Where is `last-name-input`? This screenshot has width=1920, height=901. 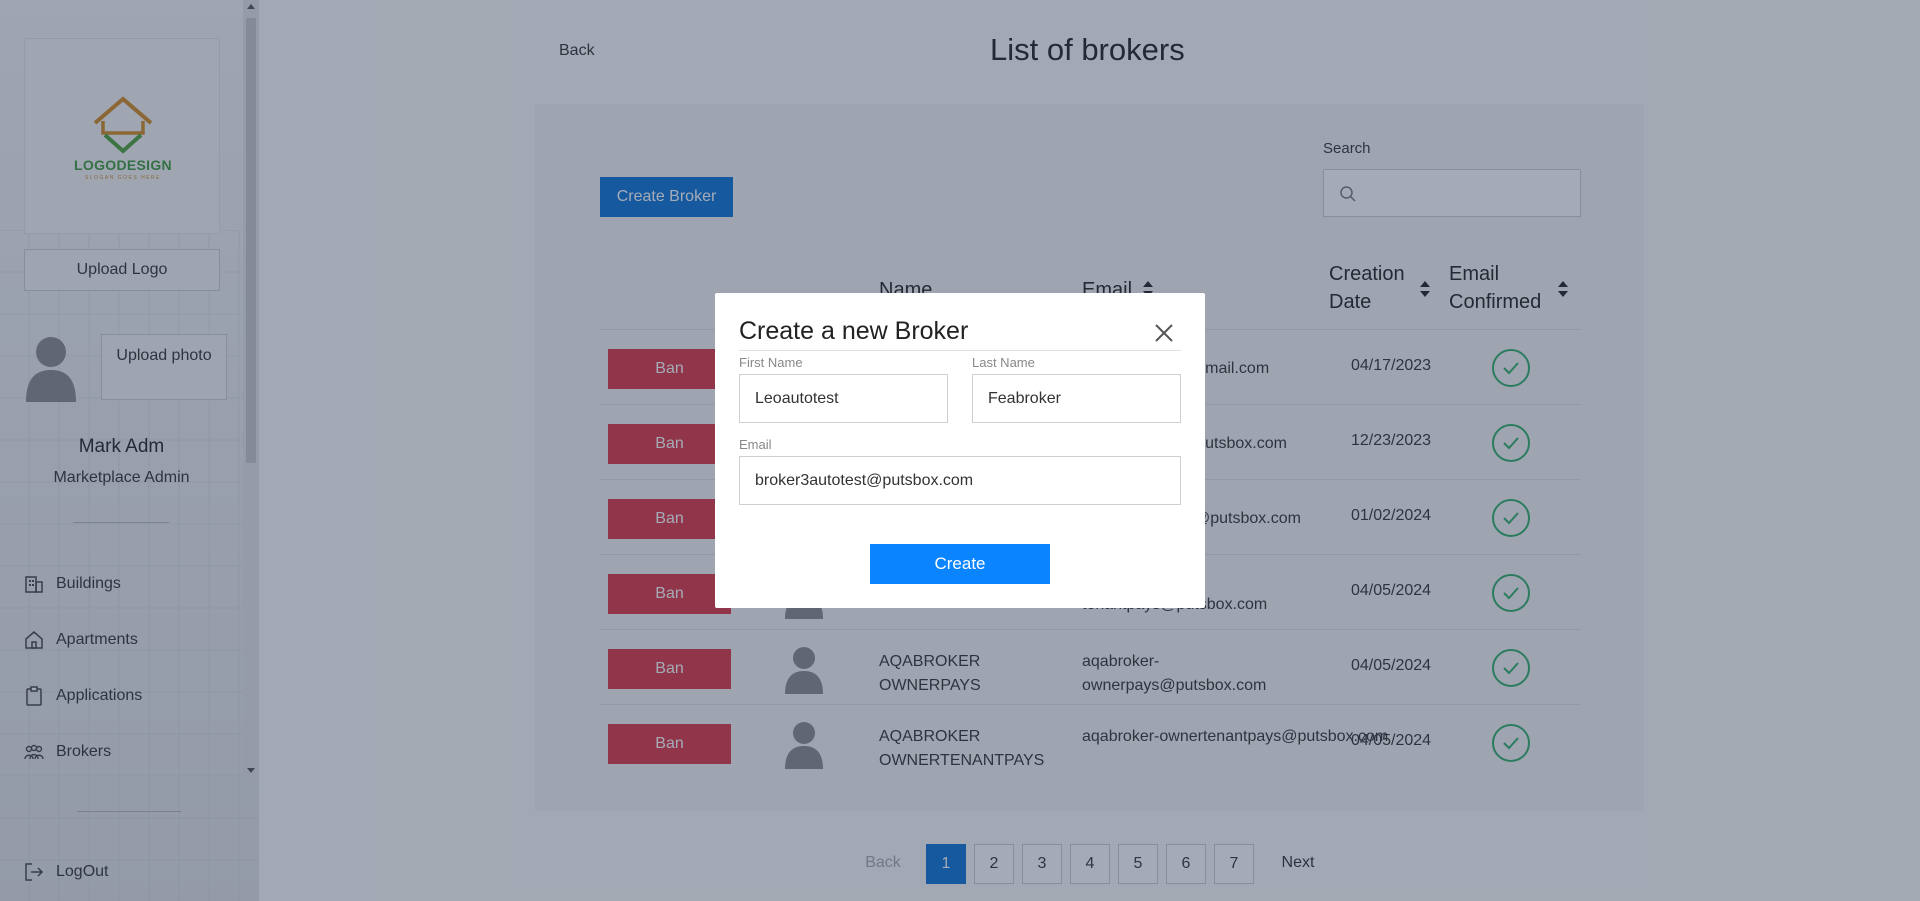 last-name-input is located at coordinates (1076, 398).